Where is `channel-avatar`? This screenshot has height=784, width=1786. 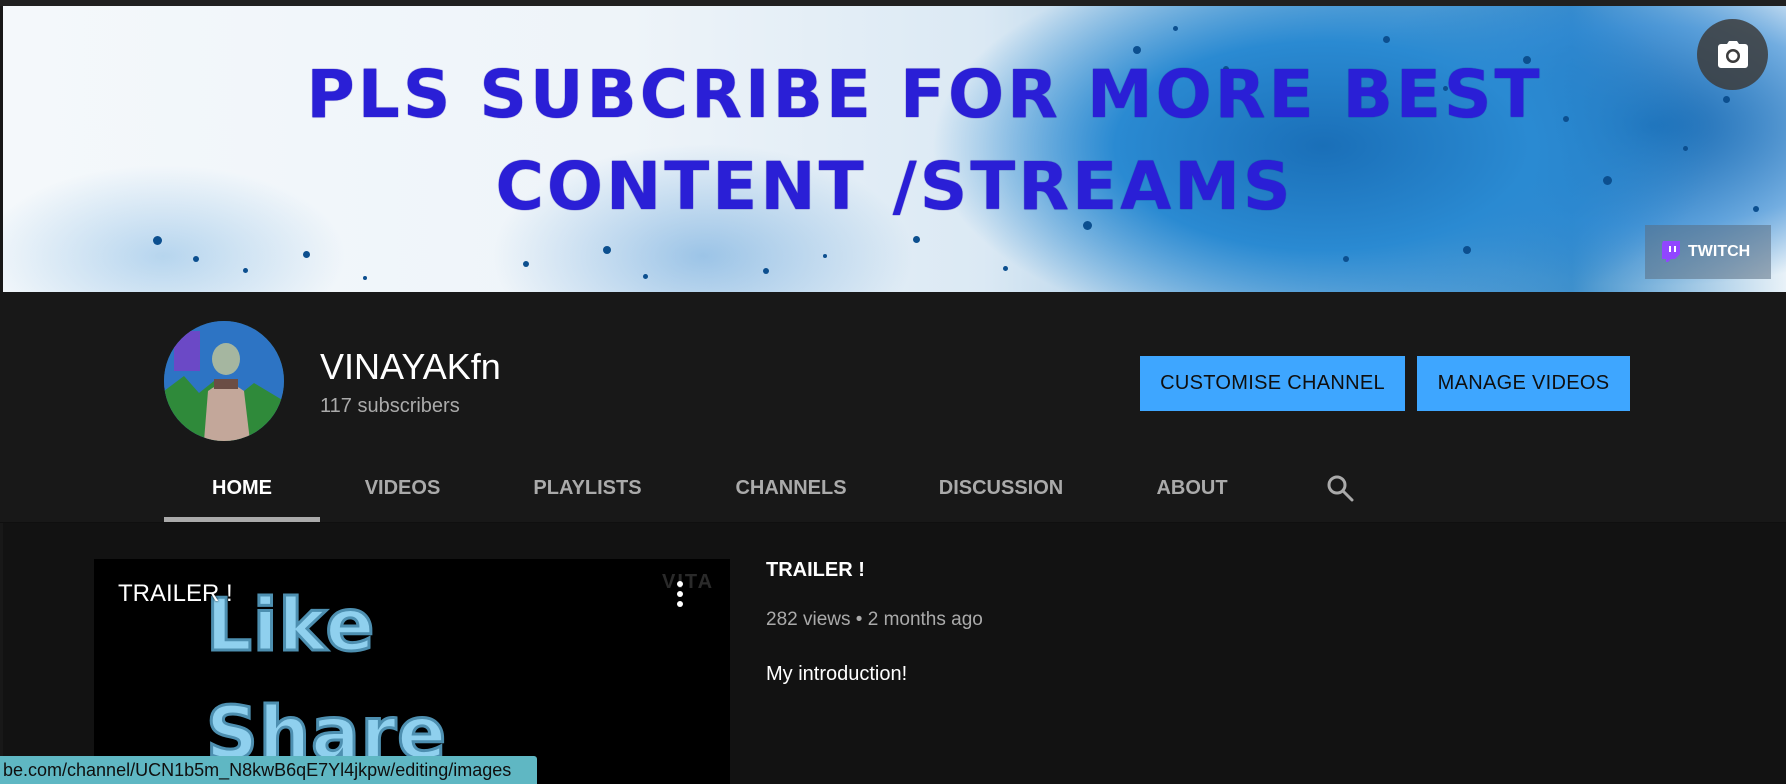 channel-avatar is located at coordinates (224, 381).